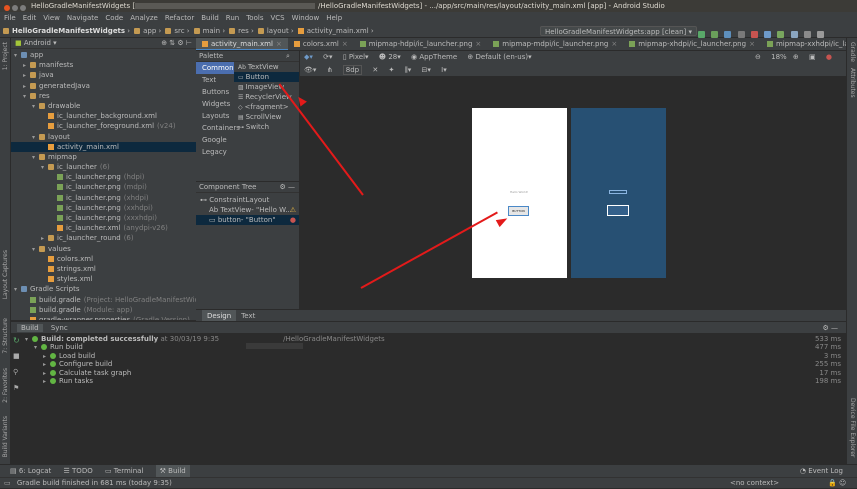  I want to click on blueprint-button, so click(618, 210).